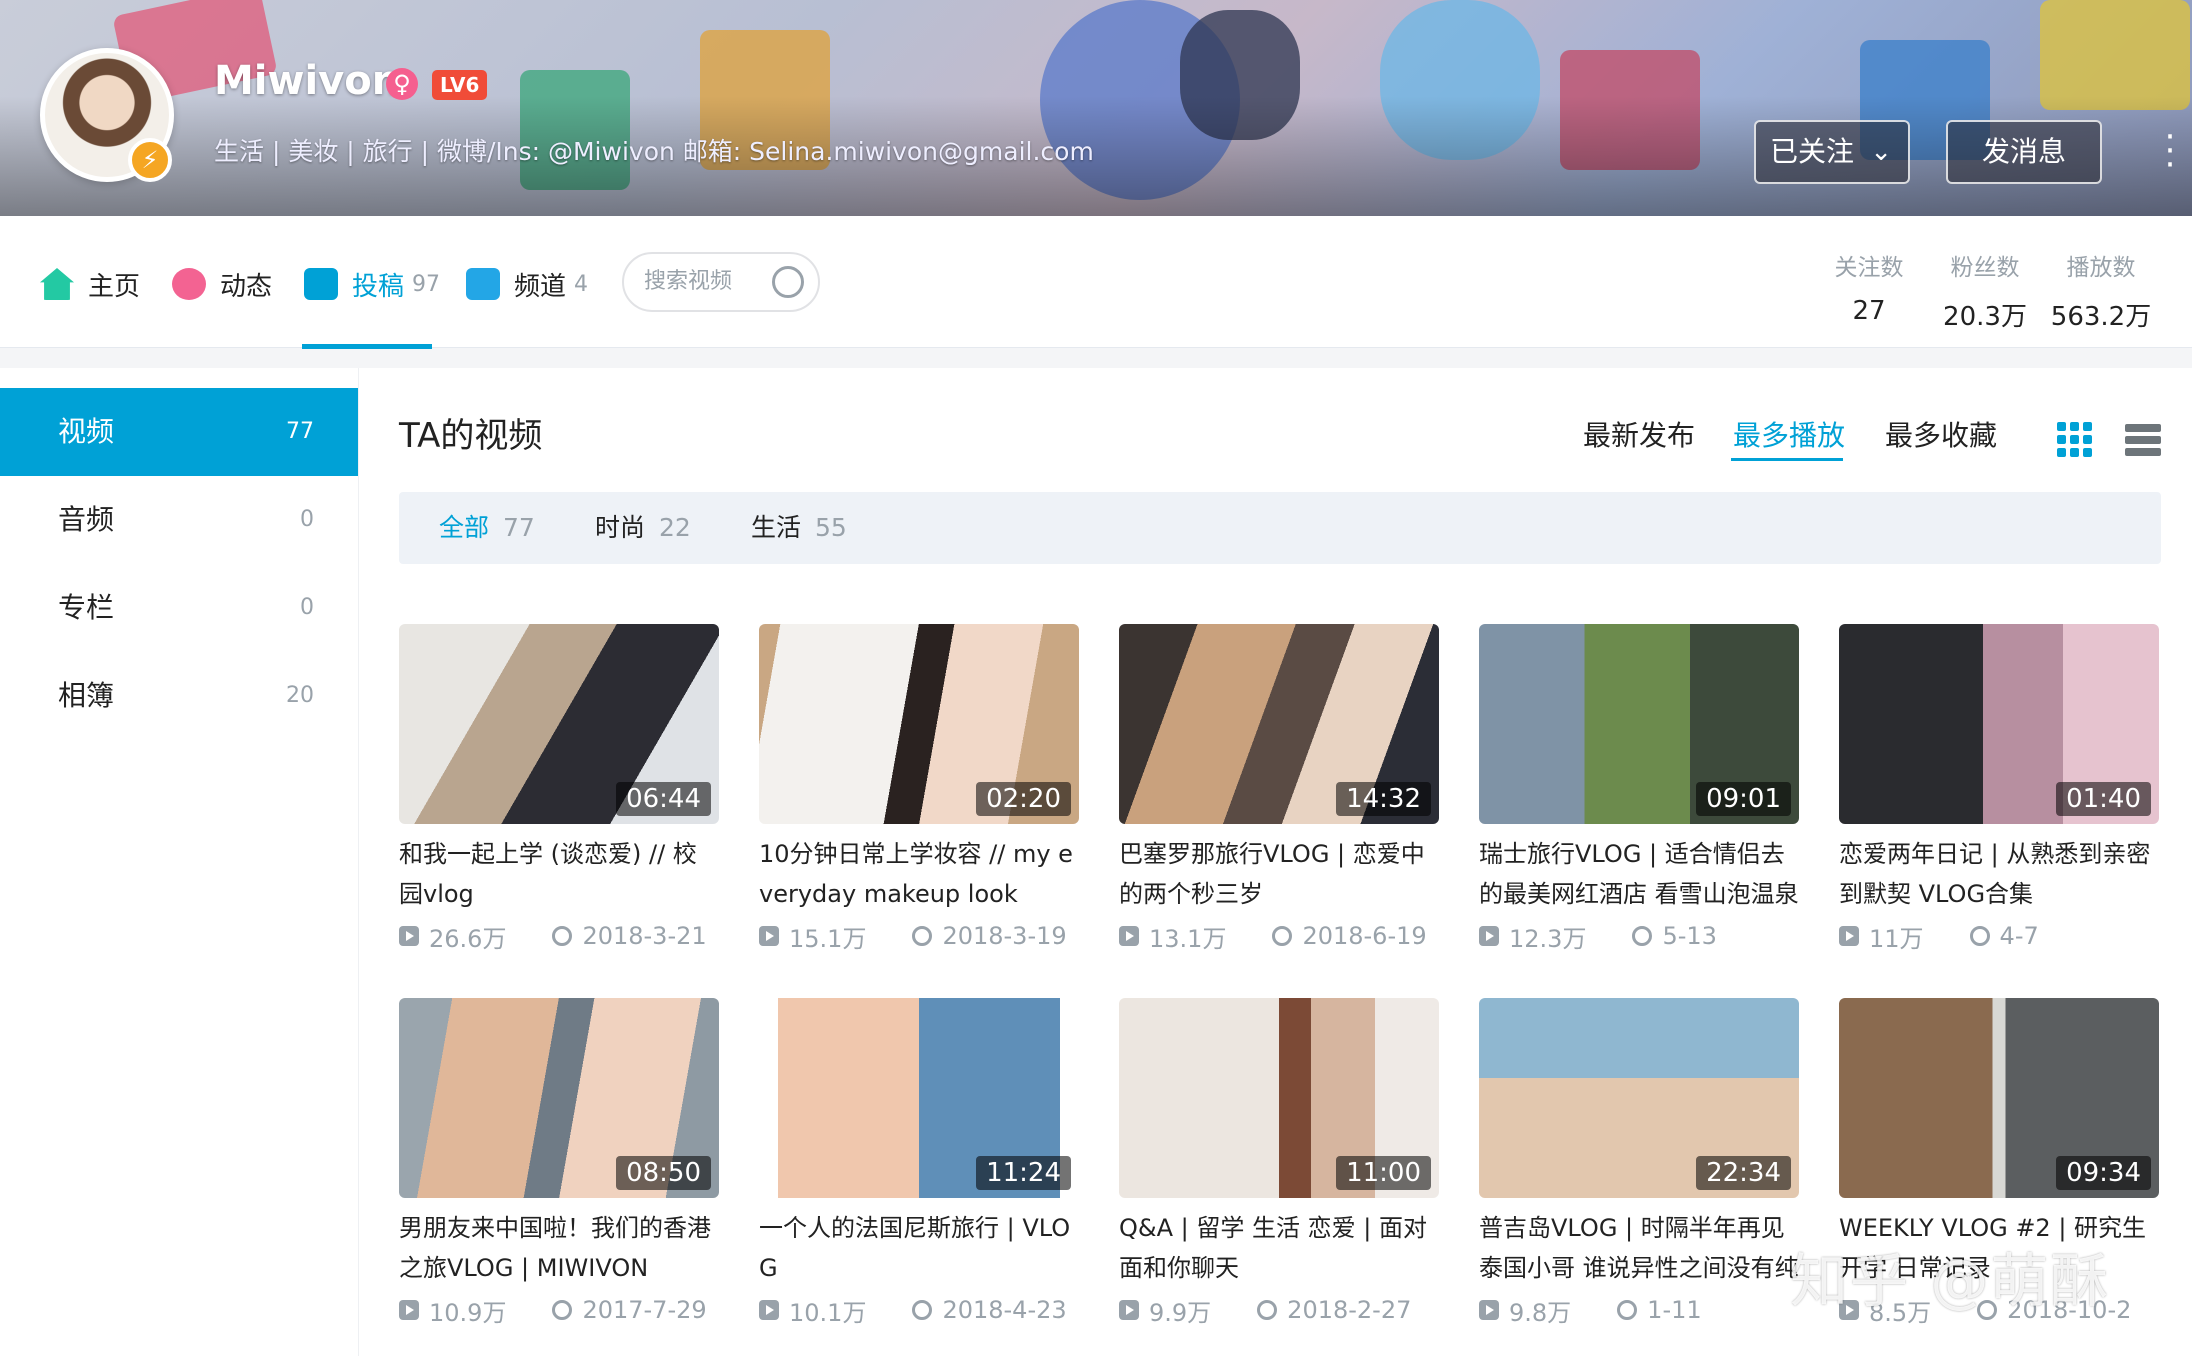 The image size is (2192, 1356). What do you see at coordinates (1279, 724) in the screenshot?
I see `video-thumbnail: 14:32` at bounding box center [1279, 724].